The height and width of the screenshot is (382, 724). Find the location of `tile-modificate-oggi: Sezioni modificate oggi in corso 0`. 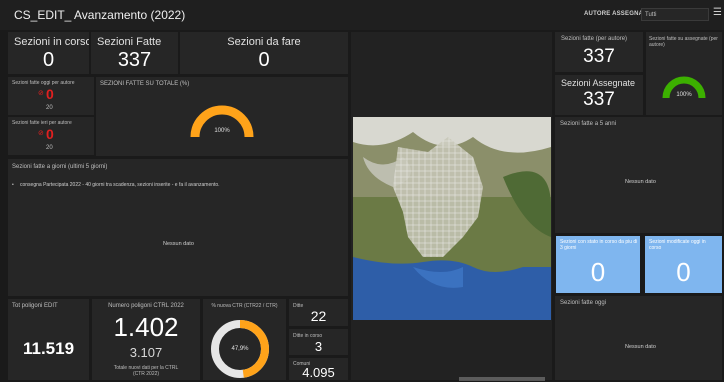

tile-modificate-oggi: Sezioni modificate oggi in corso 0 is located at coordinates (683, 264).